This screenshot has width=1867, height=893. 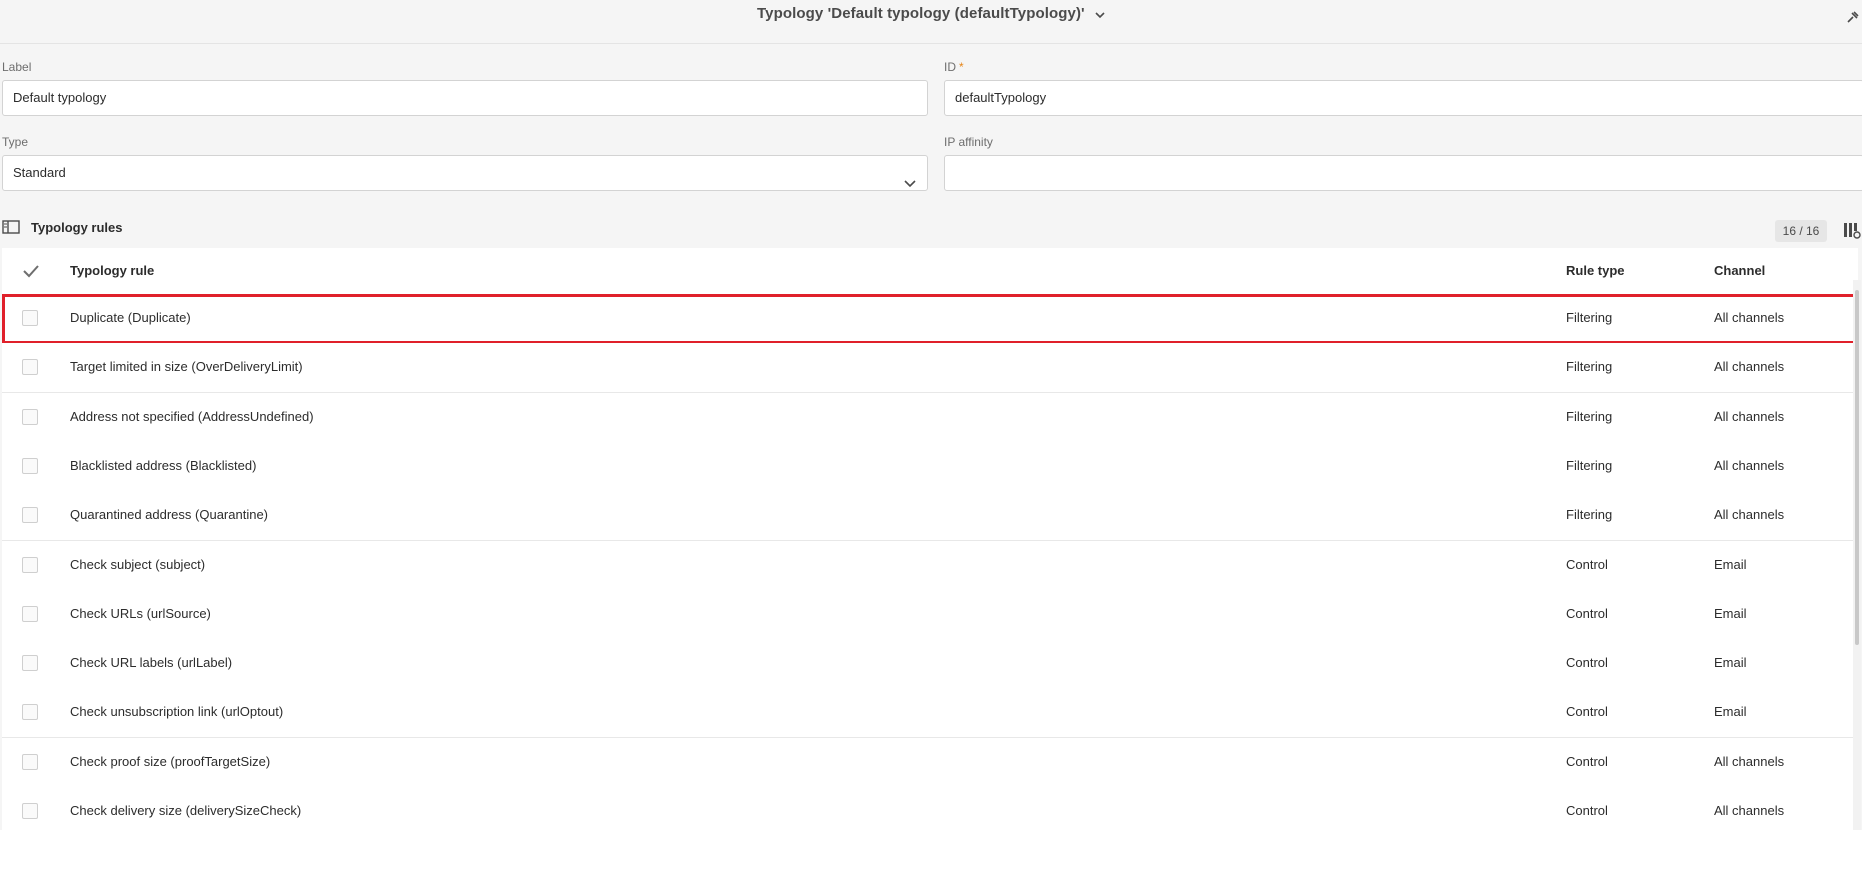 What do you see at coordinates (192, 416) in the screenshot?
I see `cell-typology-rule: Address not specified (AddressUndefined)` at bounding box center [192, 416].